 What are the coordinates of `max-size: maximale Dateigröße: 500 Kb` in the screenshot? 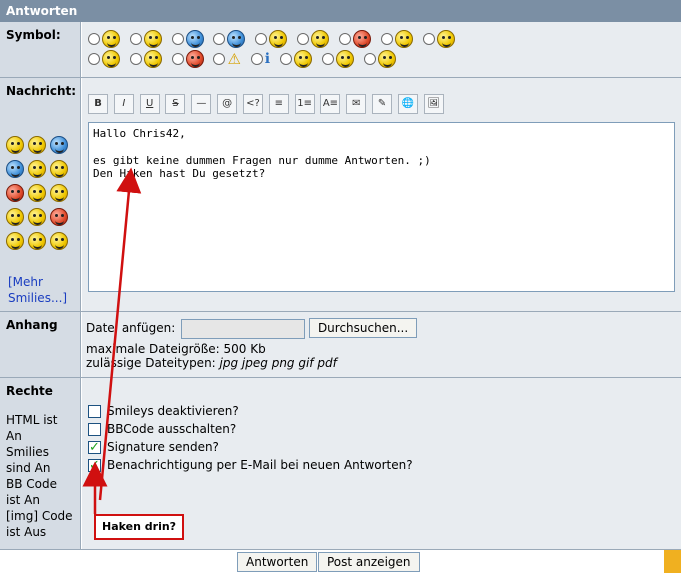 It's located at (176, 349).